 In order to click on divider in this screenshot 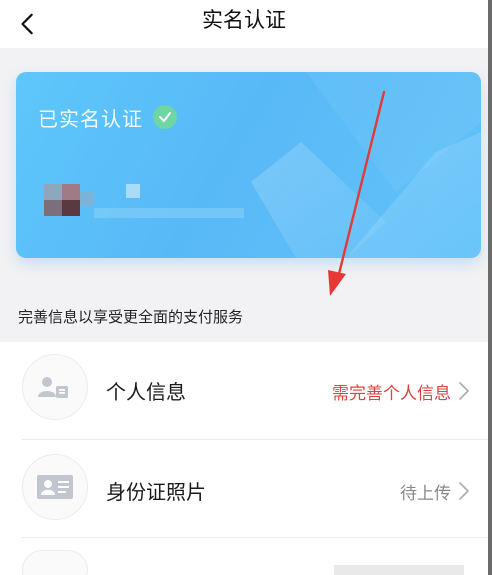, I will do `click(255, 537)`.